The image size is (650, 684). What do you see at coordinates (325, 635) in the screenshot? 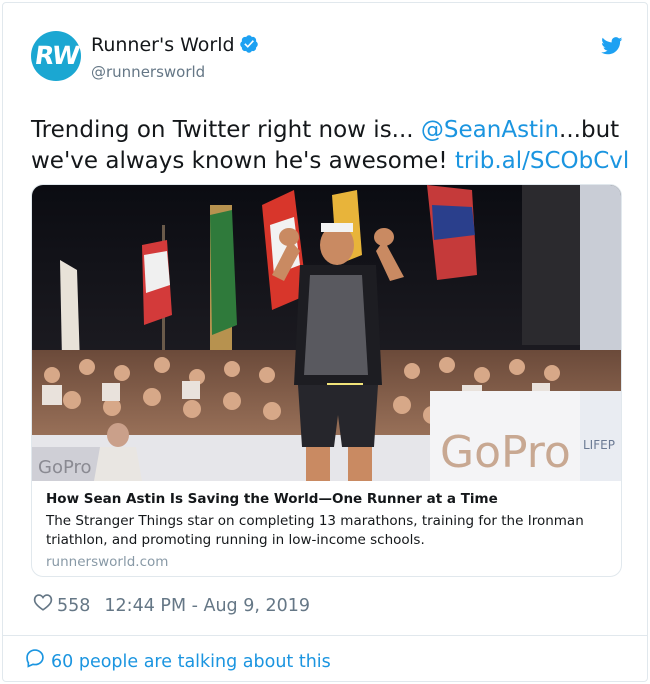
I see `divider` at bounding box center [325, 635].